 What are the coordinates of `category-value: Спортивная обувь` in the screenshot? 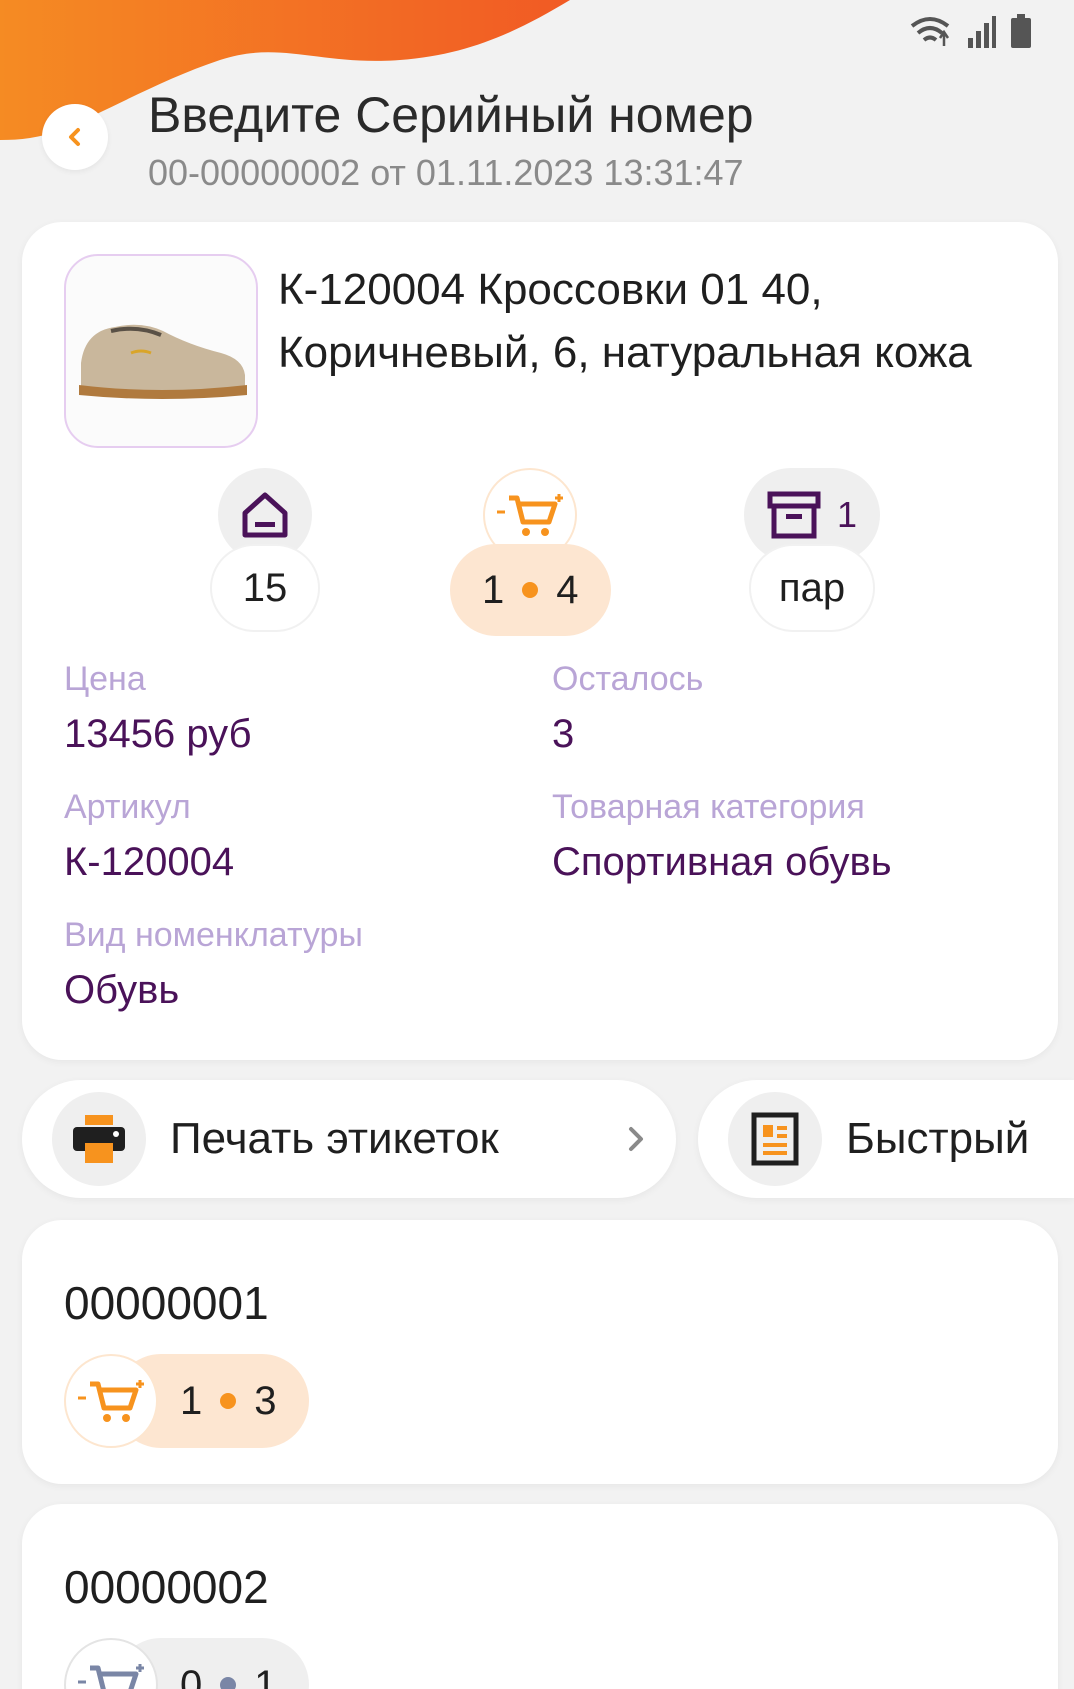 It's located at (722, 862).